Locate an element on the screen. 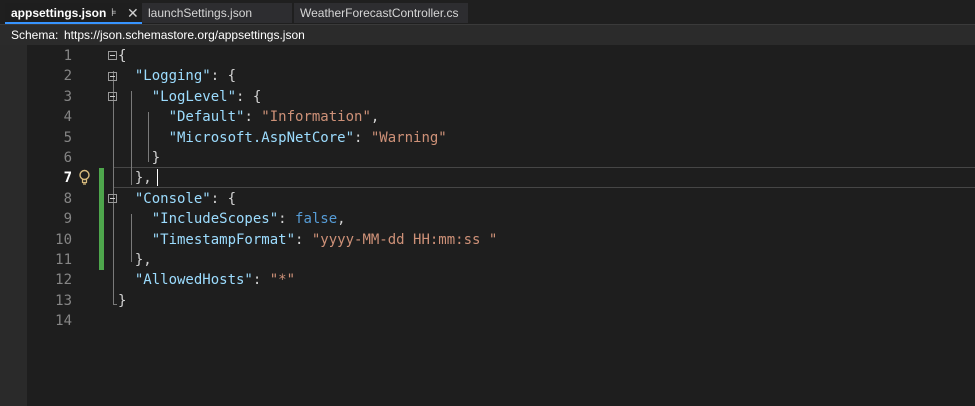  tab-label: WeatherForecastController.cs is located at coordinates (379, 13).